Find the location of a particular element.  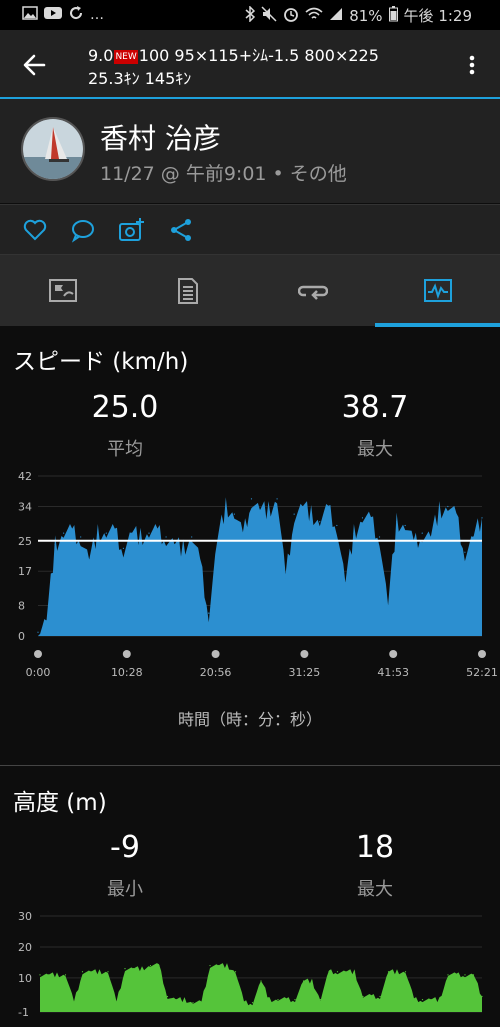

y-tick-label: 42 is located at coordinates (25, 476).